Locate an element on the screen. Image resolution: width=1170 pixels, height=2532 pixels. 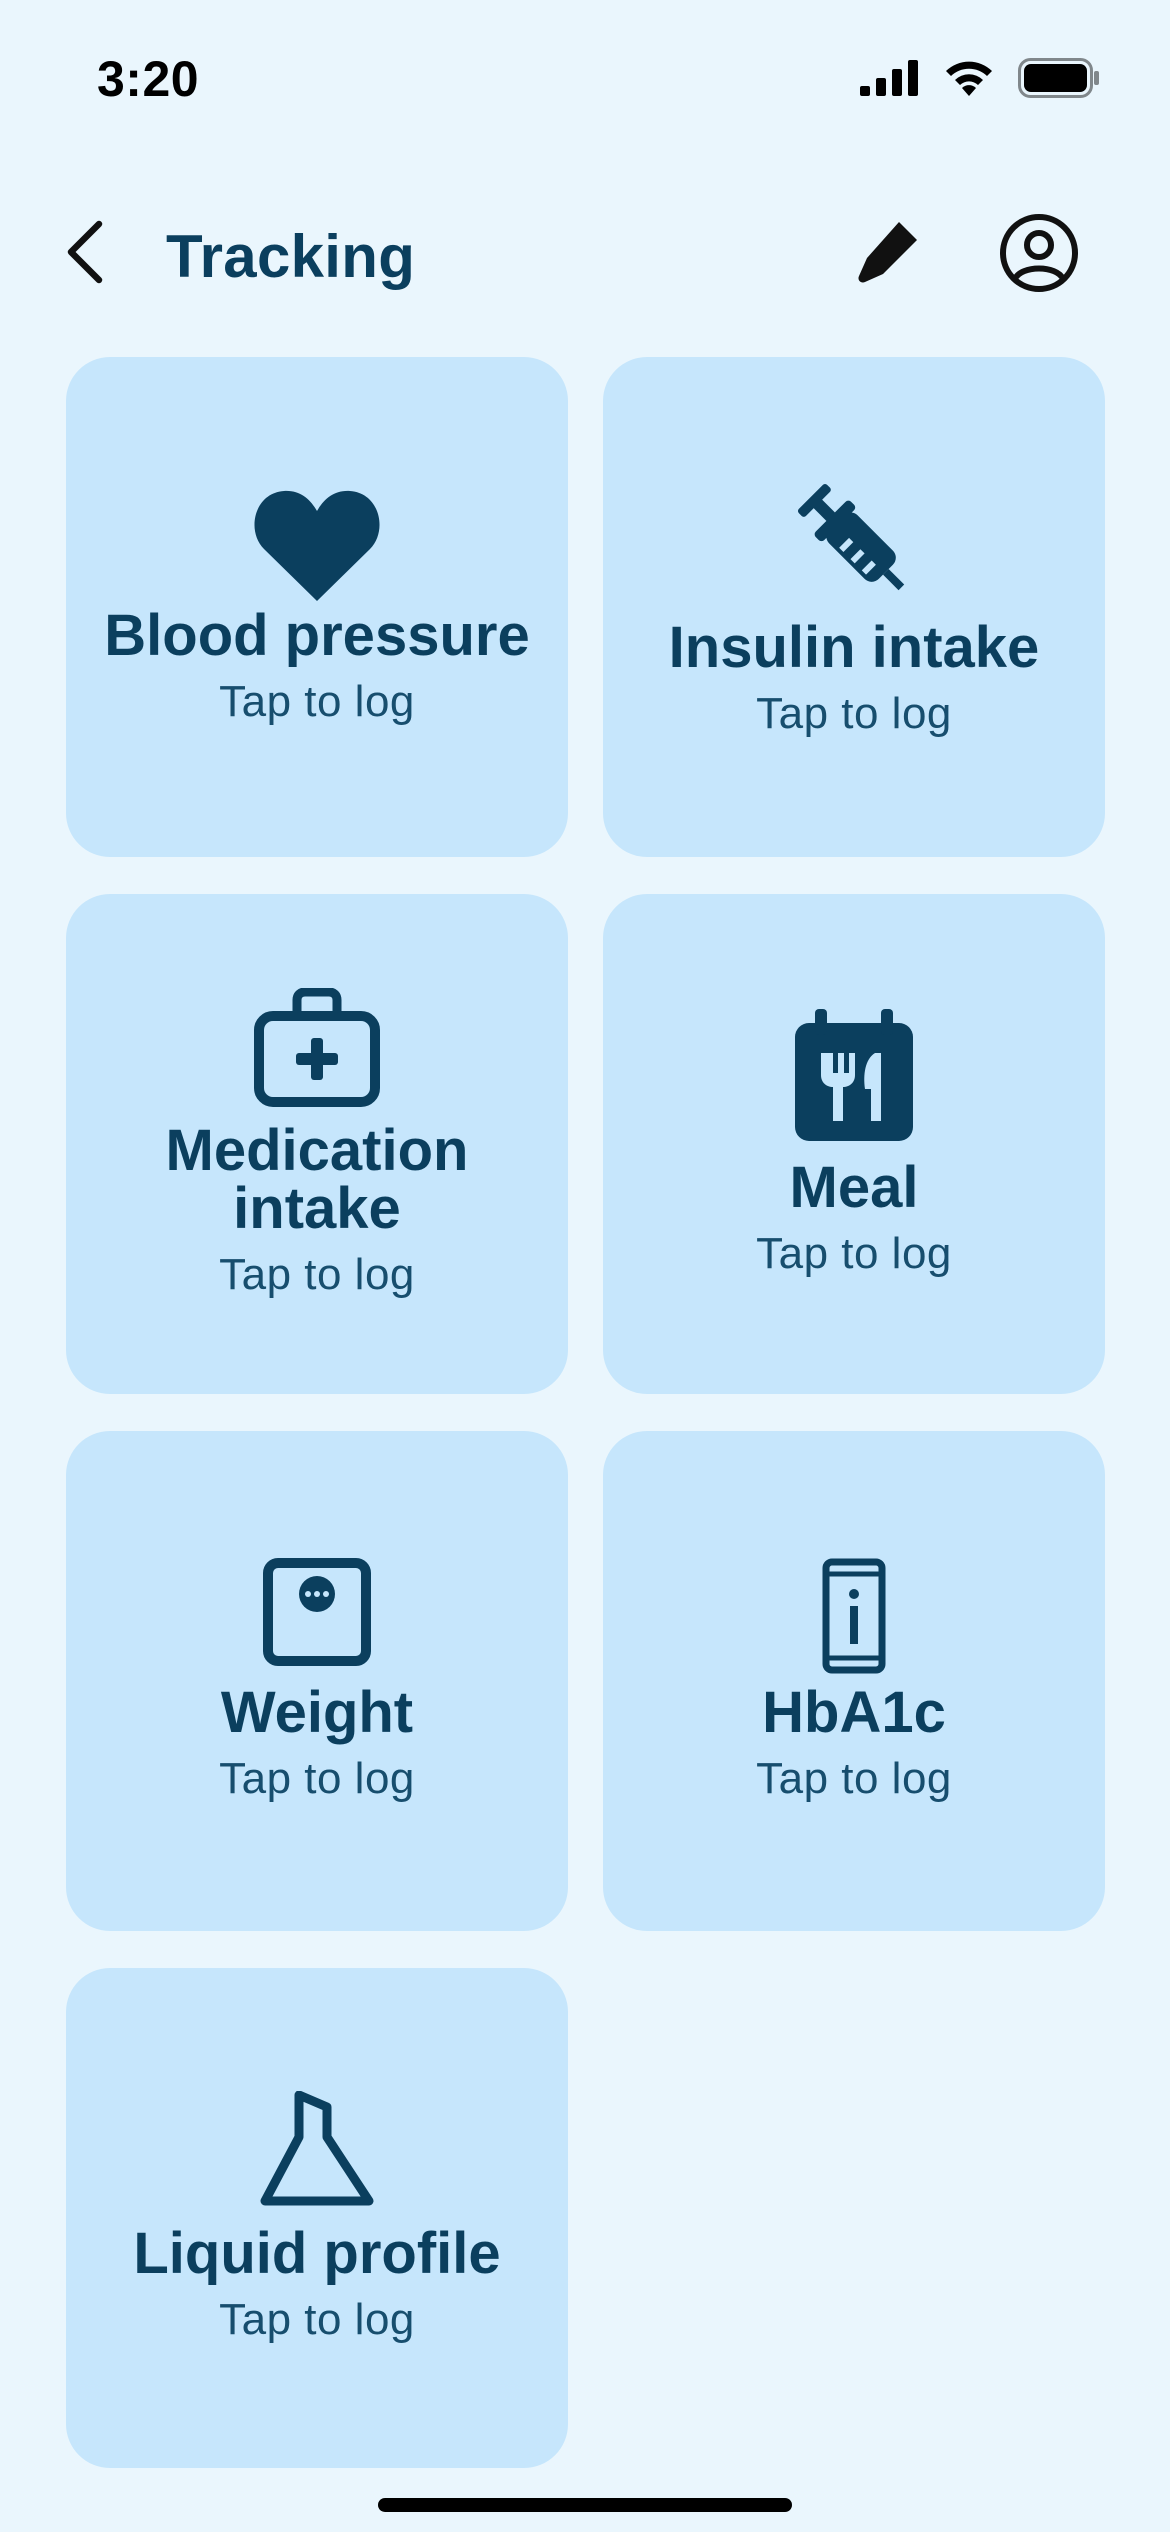
user-circle-icon is located at coordinates (1039, 255).